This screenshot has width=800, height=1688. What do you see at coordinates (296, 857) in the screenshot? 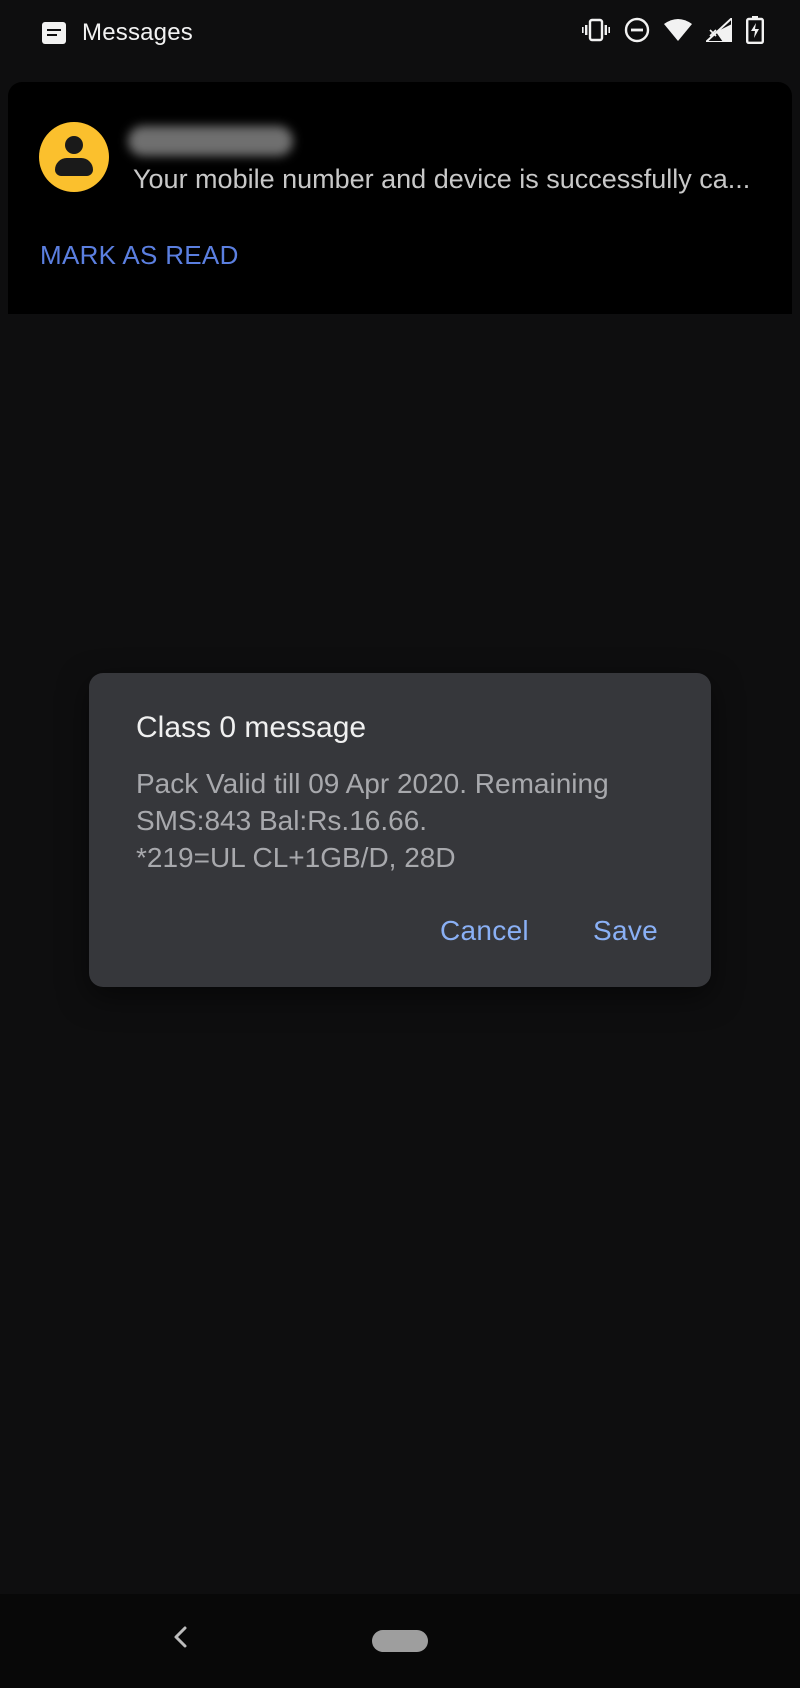
I see `dialog-body-line: *219=UL CL+1GB/D, 28D` at bounding box center [296, 857].